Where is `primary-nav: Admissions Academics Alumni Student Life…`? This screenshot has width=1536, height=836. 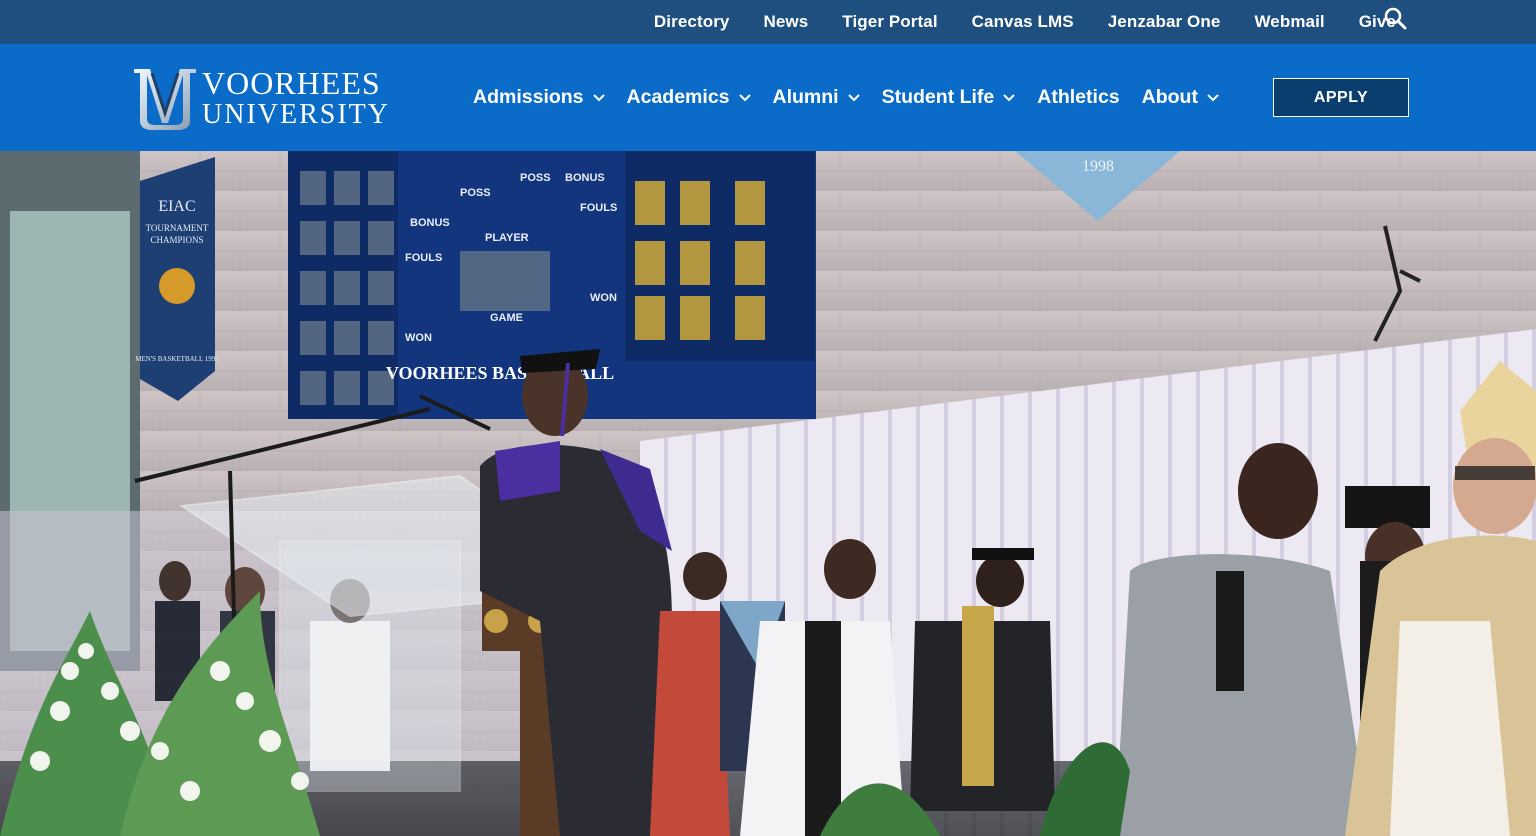 primary-nav: Admissions Academics Alumni Student Life… is located at coordinates (857, 97).